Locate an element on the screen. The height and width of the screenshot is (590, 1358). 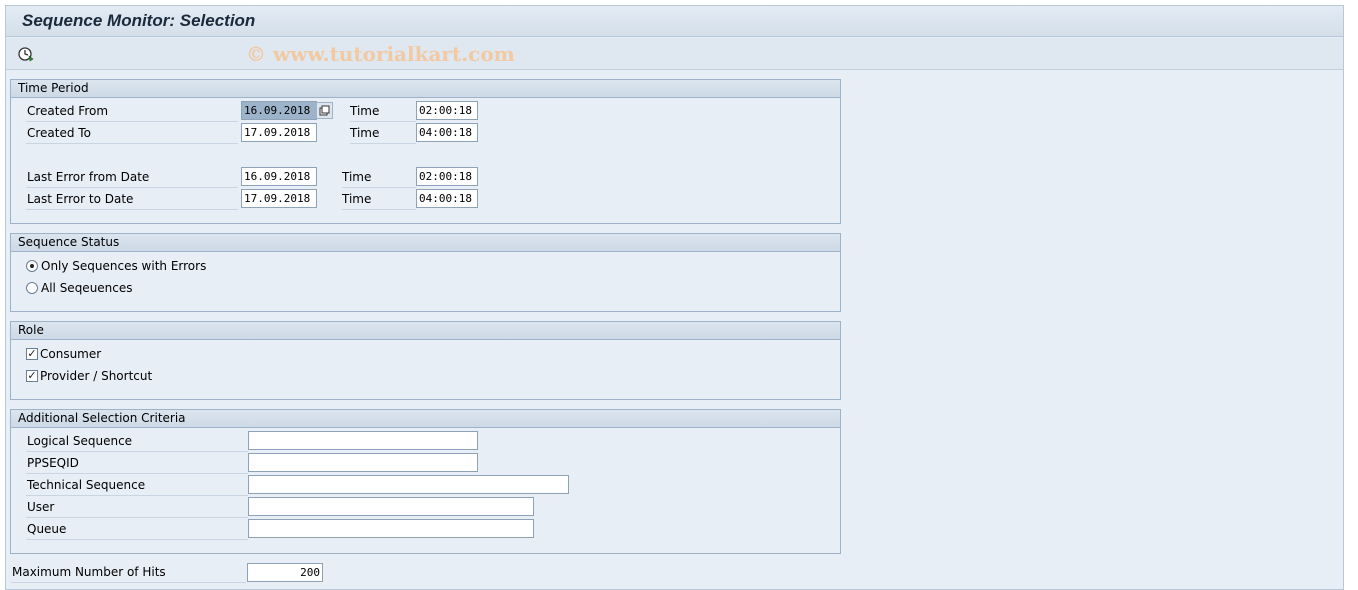
created-from-label: Created From is located at coordinates (132, 111).